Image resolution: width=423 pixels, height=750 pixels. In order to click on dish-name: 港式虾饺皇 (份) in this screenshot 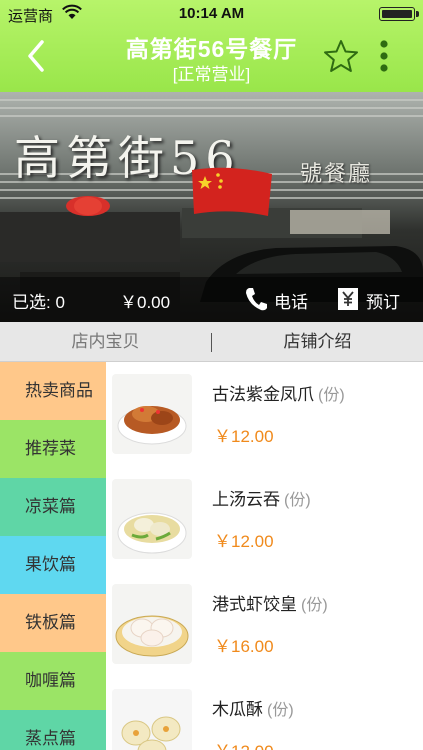, I will do `click(270, 604)`.